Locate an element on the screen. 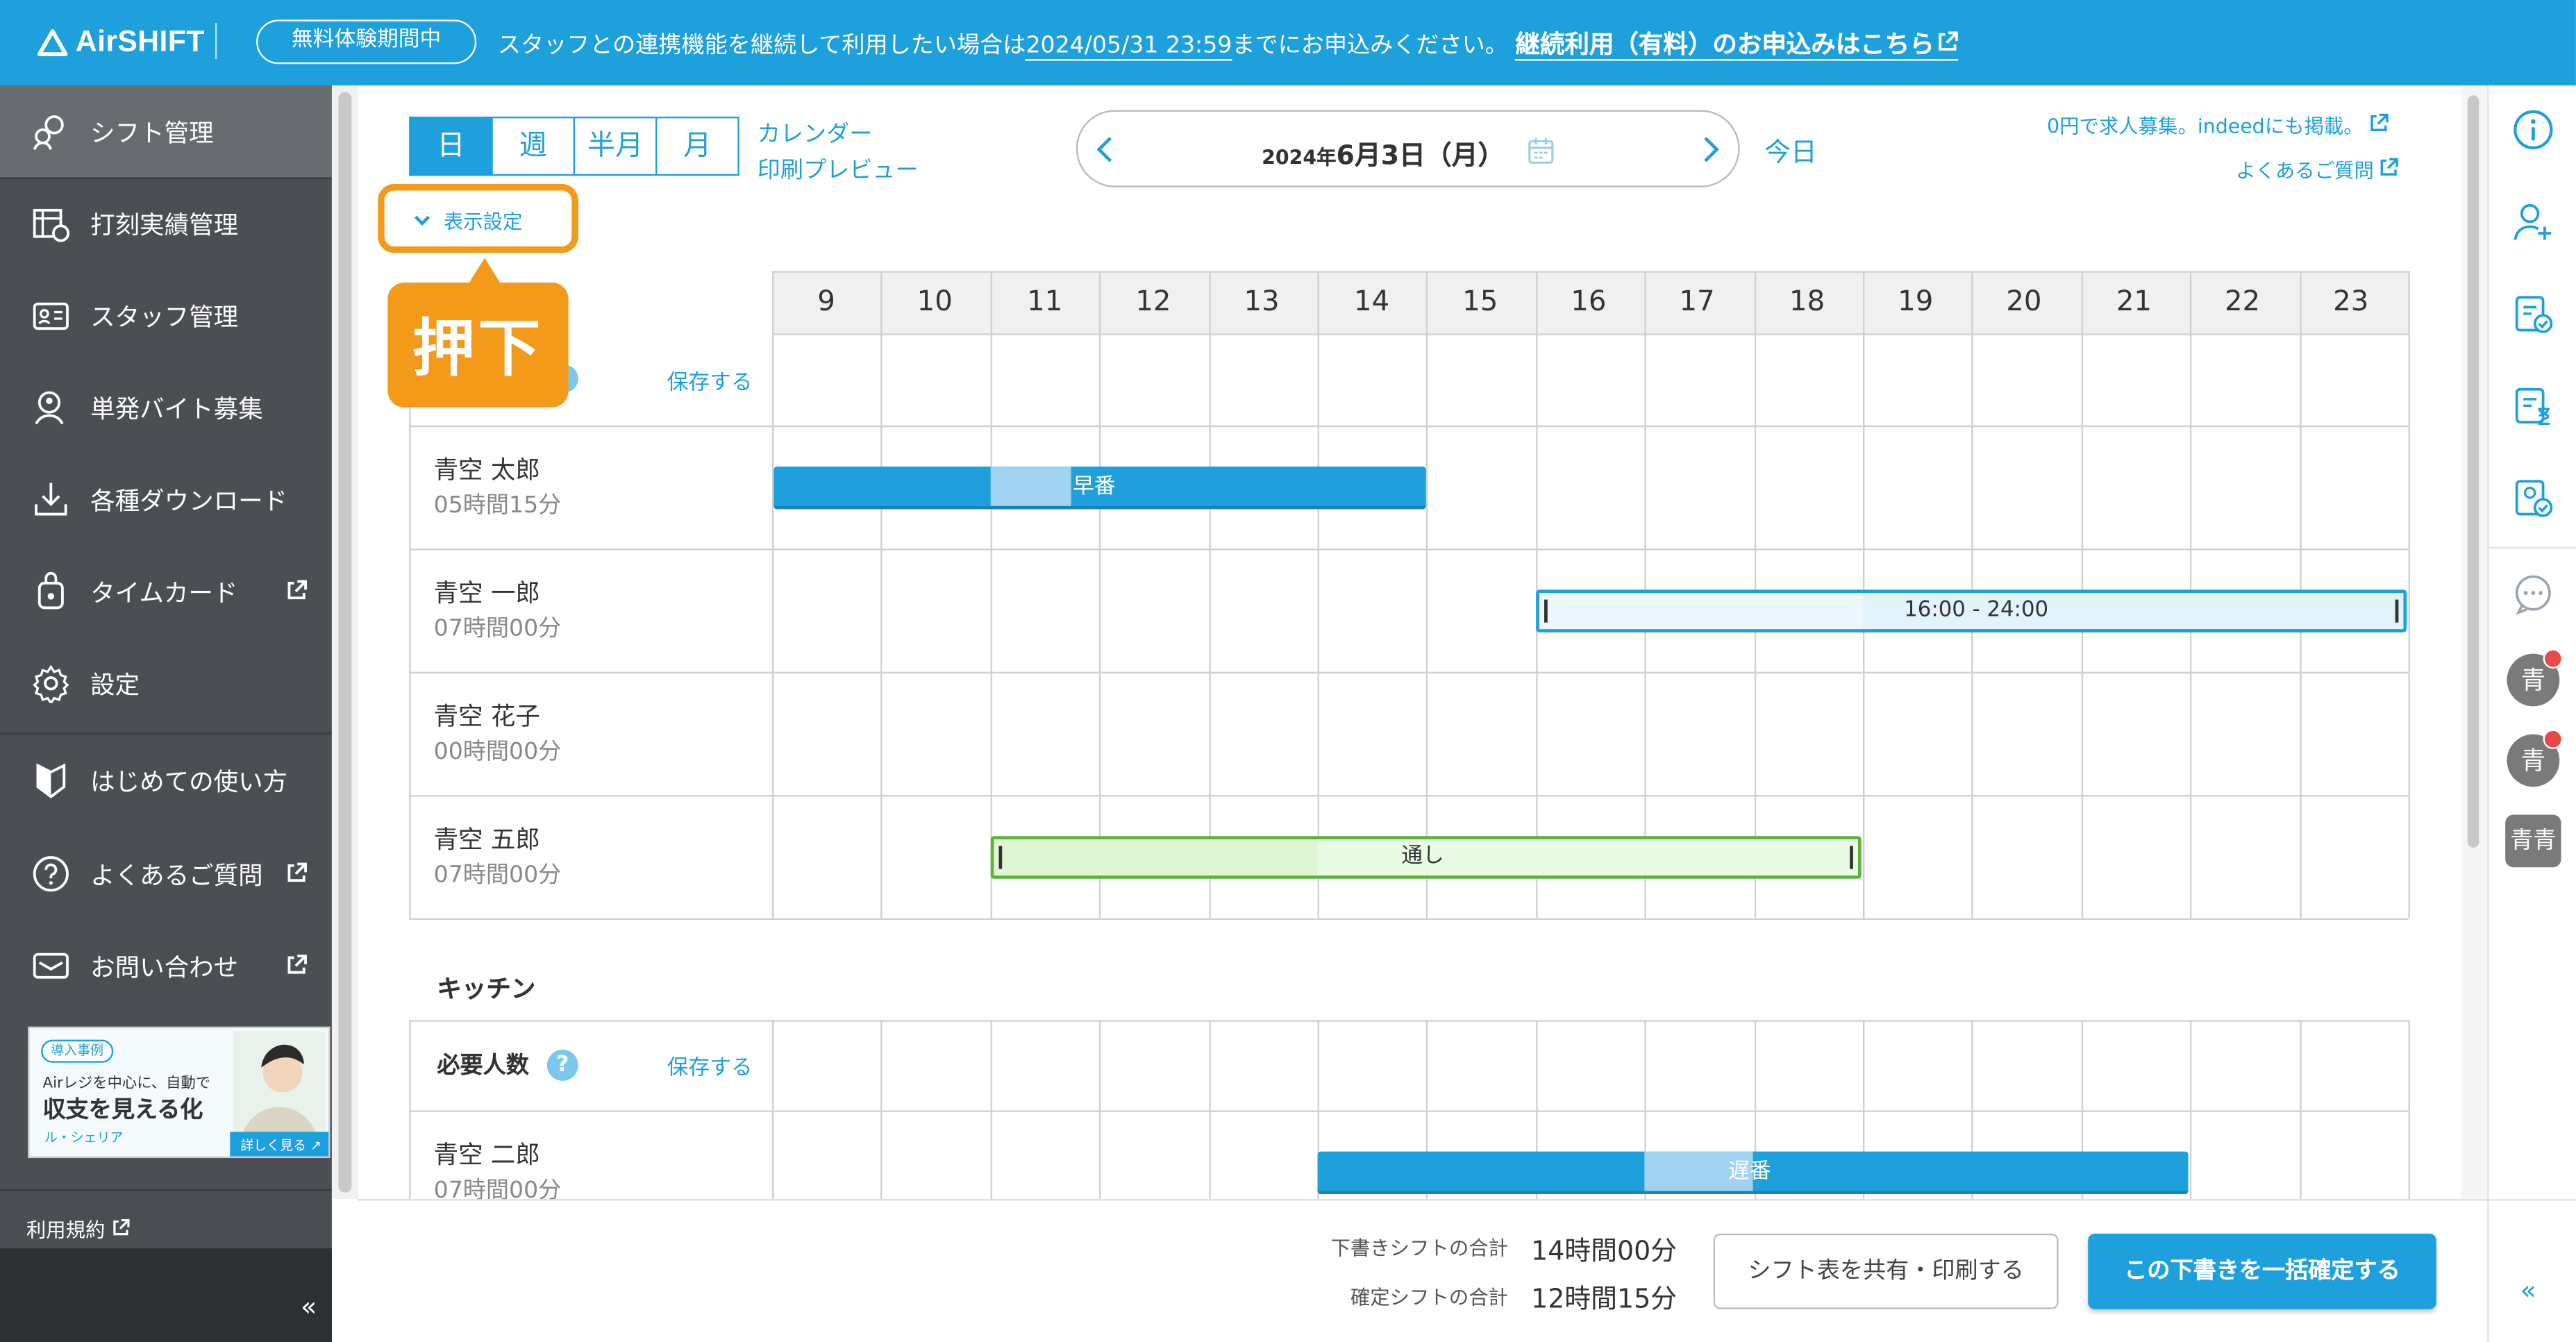 The image size is (2576, 1342). ad-more-button: 詳しく見る ↗ is located at coordinates (279, 1144).